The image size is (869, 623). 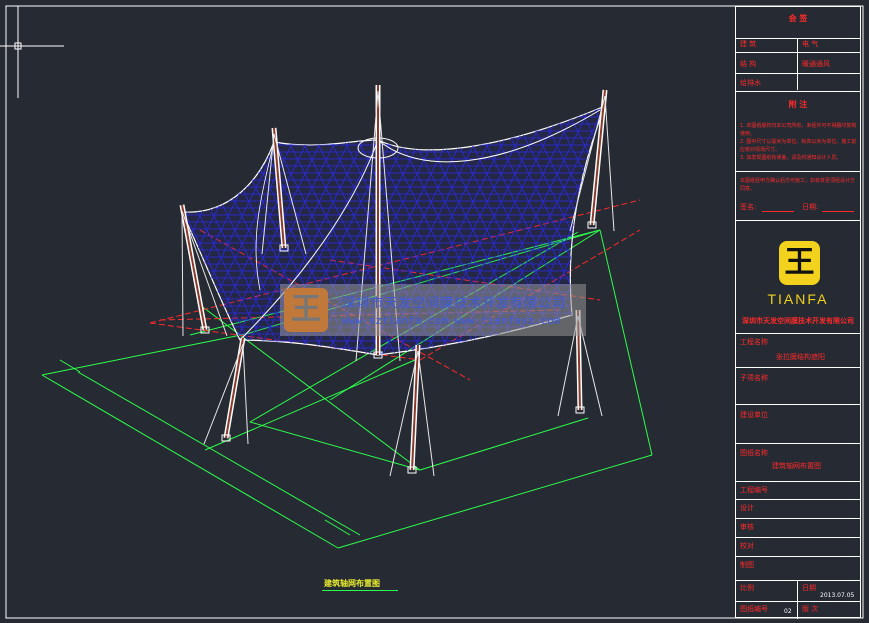 What do you see at coordinates (750, 83) in the screenshot?
I see `sign-left-2: 给排水` at bounding box center [750, 83].